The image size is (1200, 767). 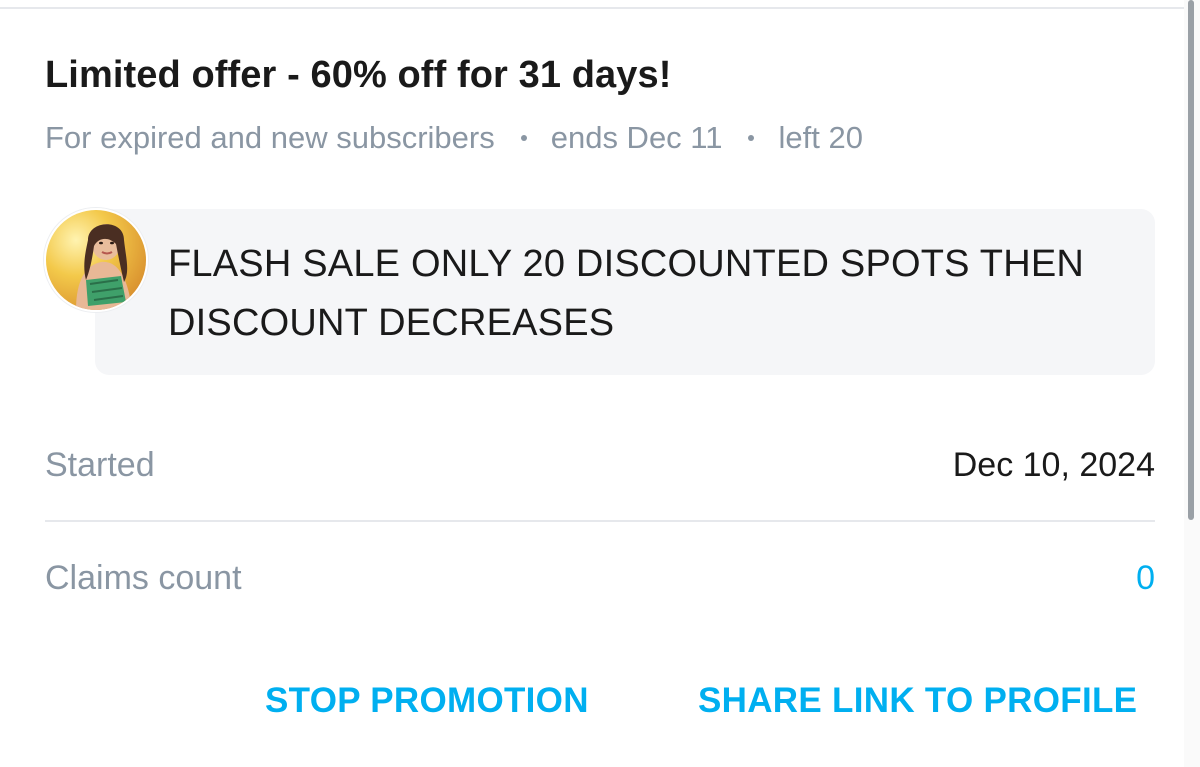 What do you see at coordinates (592, 8) in the screenshot?
I see `top-divider` at bounding box center [592, 8].